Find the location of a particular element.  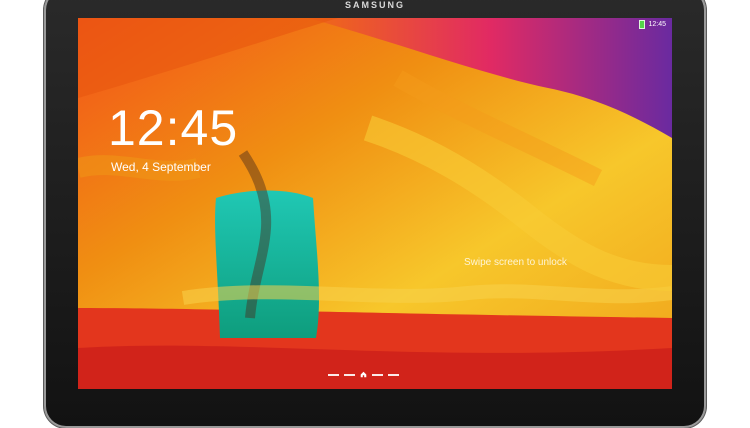

page-indicator is located at coordinates (363, 374).